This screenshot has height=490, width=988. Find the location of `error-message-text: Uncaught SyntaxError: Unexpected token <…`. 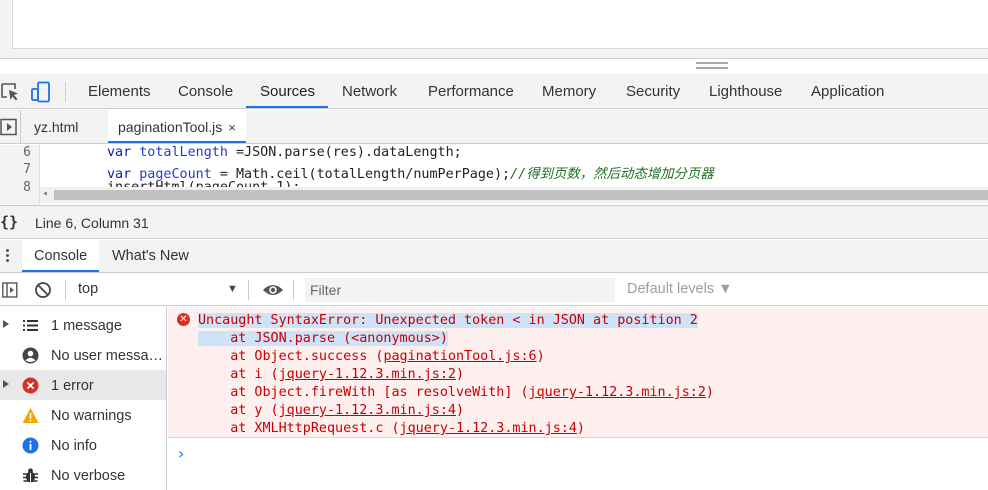

error-message-text: Uncaught SyntaxError: Unexpected token <… is located at coordinates (448, 320).